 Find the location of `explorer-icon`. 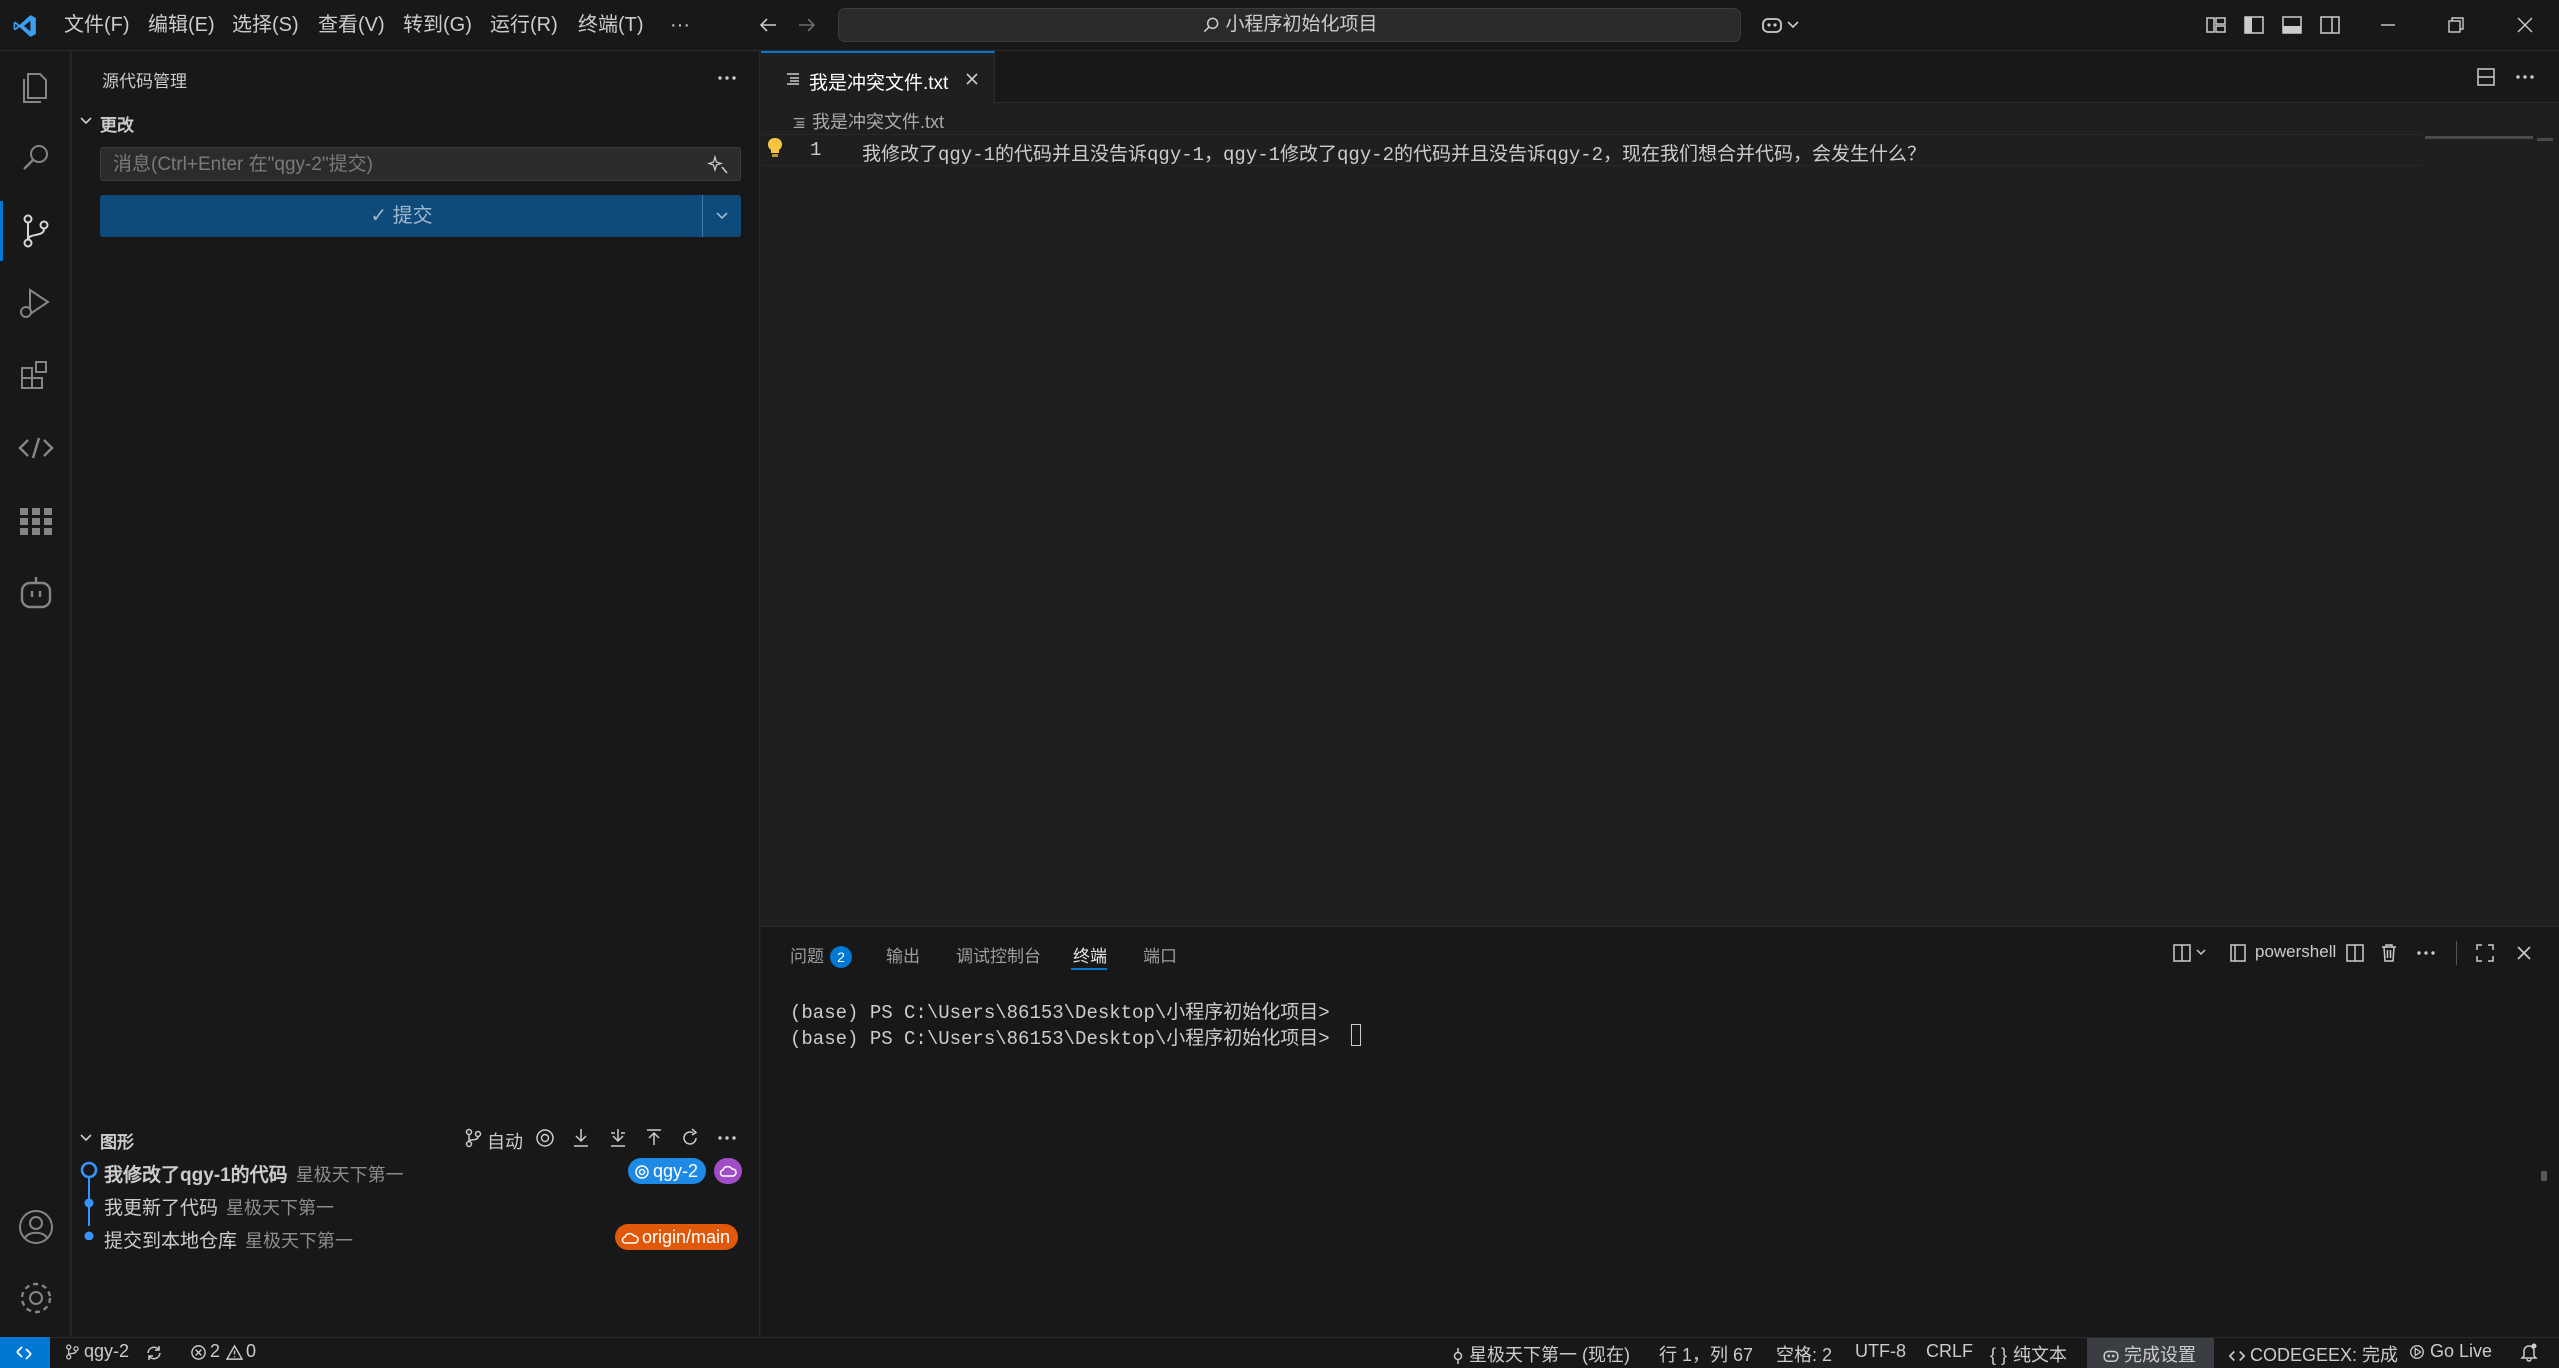

explorer-icon is located at coordinates (36, 88).